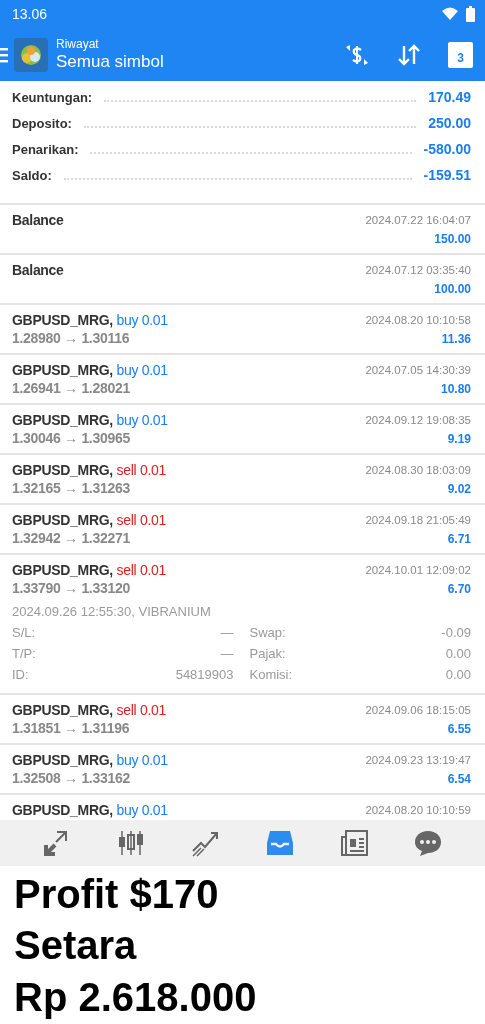 The height and width of the screenshot is (1024, 485). What do you see at coordinates (418, 520) in the screenshot?
I see `deal-time: 2024.09.18 21:05:49` at bounding box center [418, 520].